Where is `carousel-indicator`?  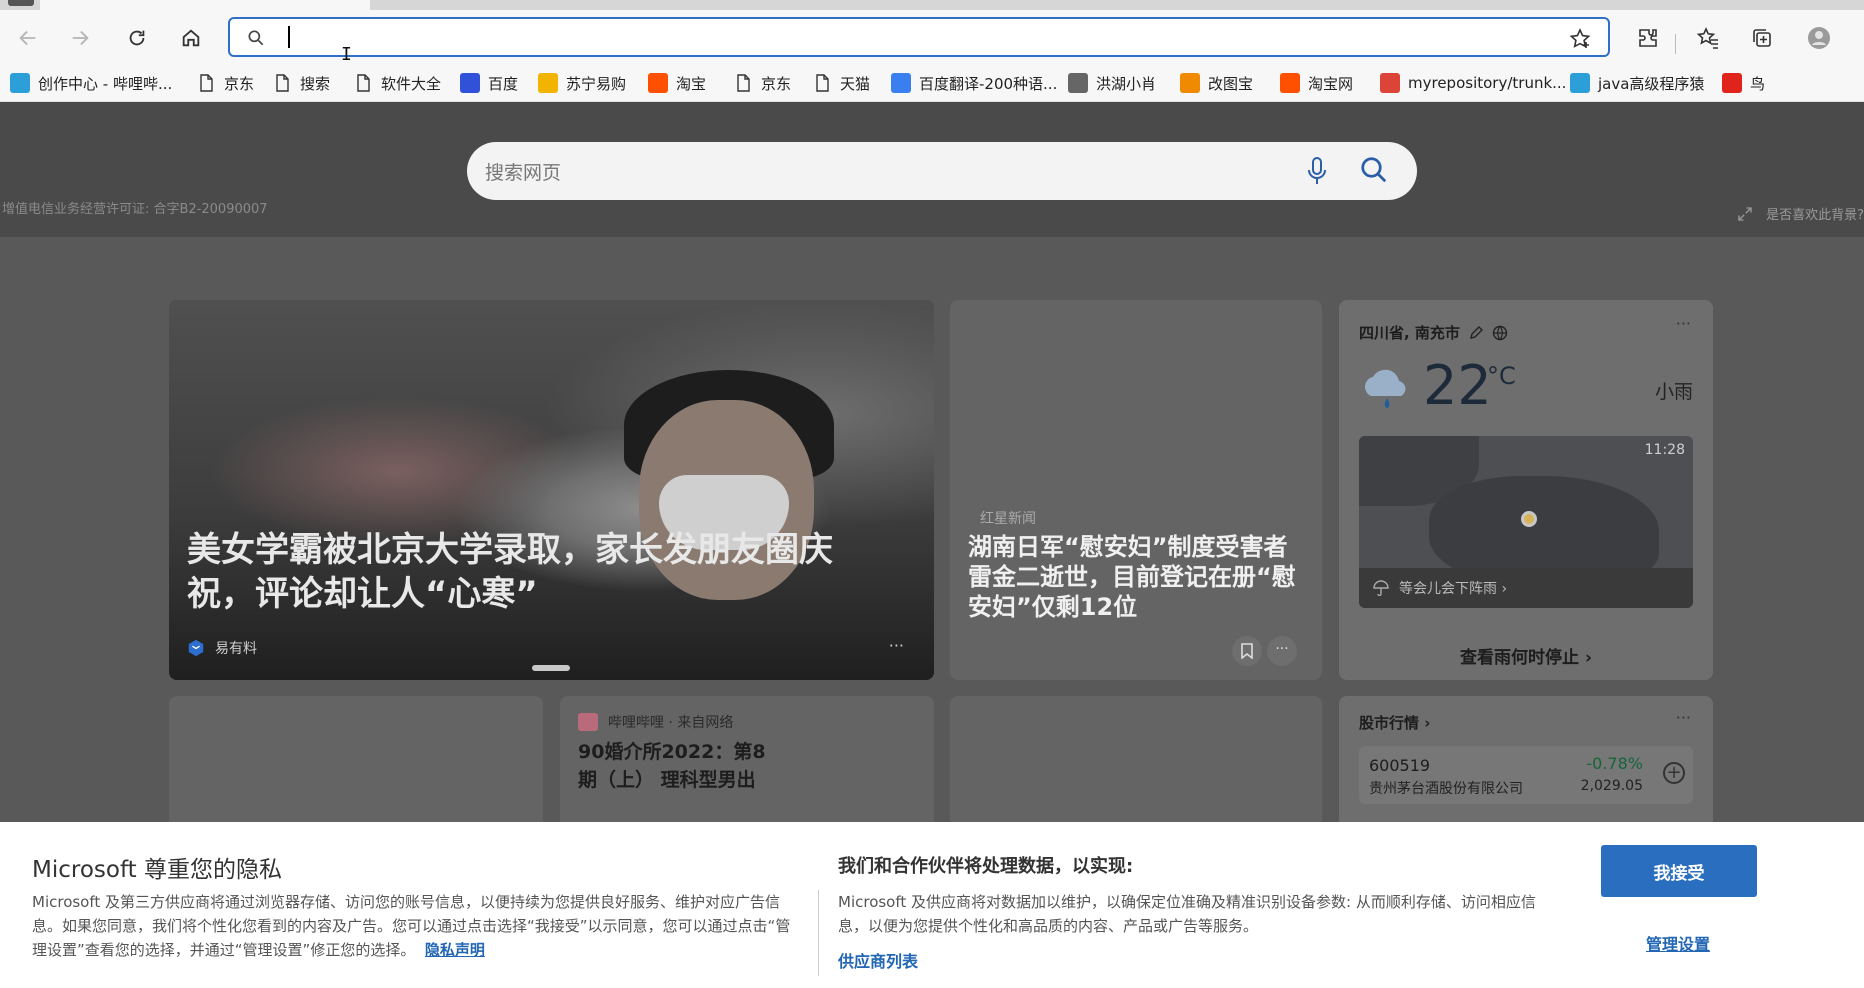
carousel-indicator is located at coordinates (551, 668).